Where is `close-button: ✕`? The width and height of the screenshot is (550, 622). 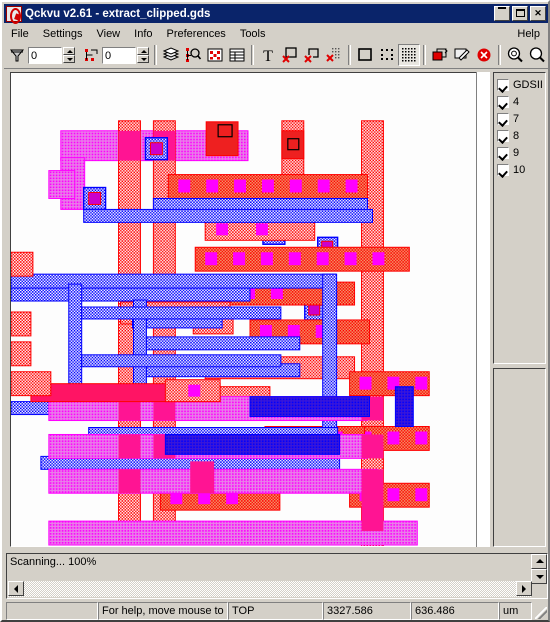
close-button: ✕ is located at coordinates (538, 13).